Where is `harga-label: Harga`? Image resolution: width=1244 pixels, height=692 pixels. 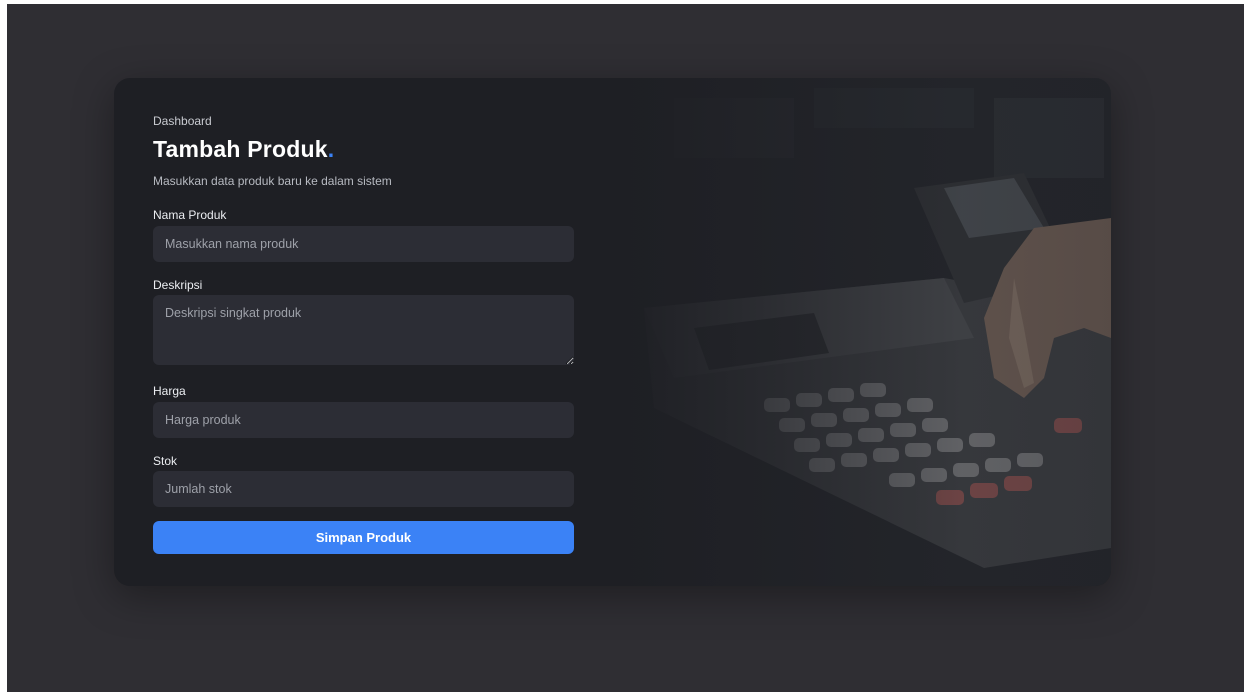
harga-label: Harga is located at coordinates (169, 391).